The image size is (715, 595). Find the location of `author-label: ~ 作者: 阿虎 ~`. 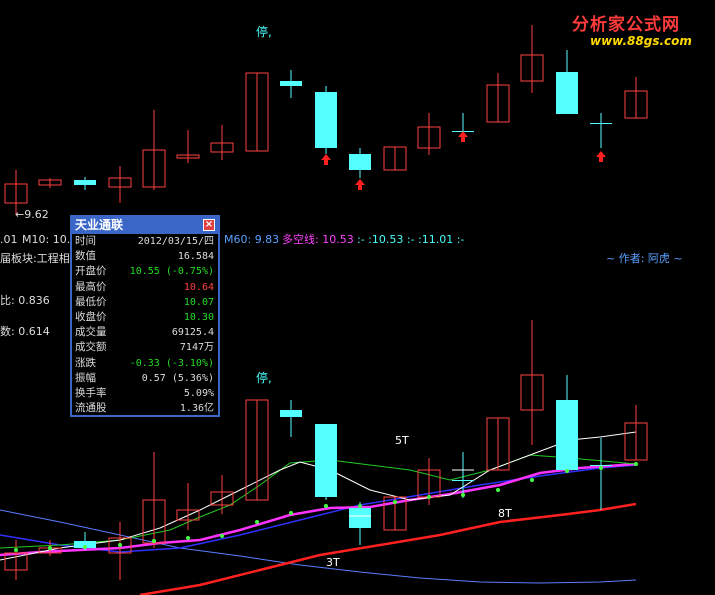

author-label: ~ 作者: 阿虎 ~ is located at coordinates (644, 258).